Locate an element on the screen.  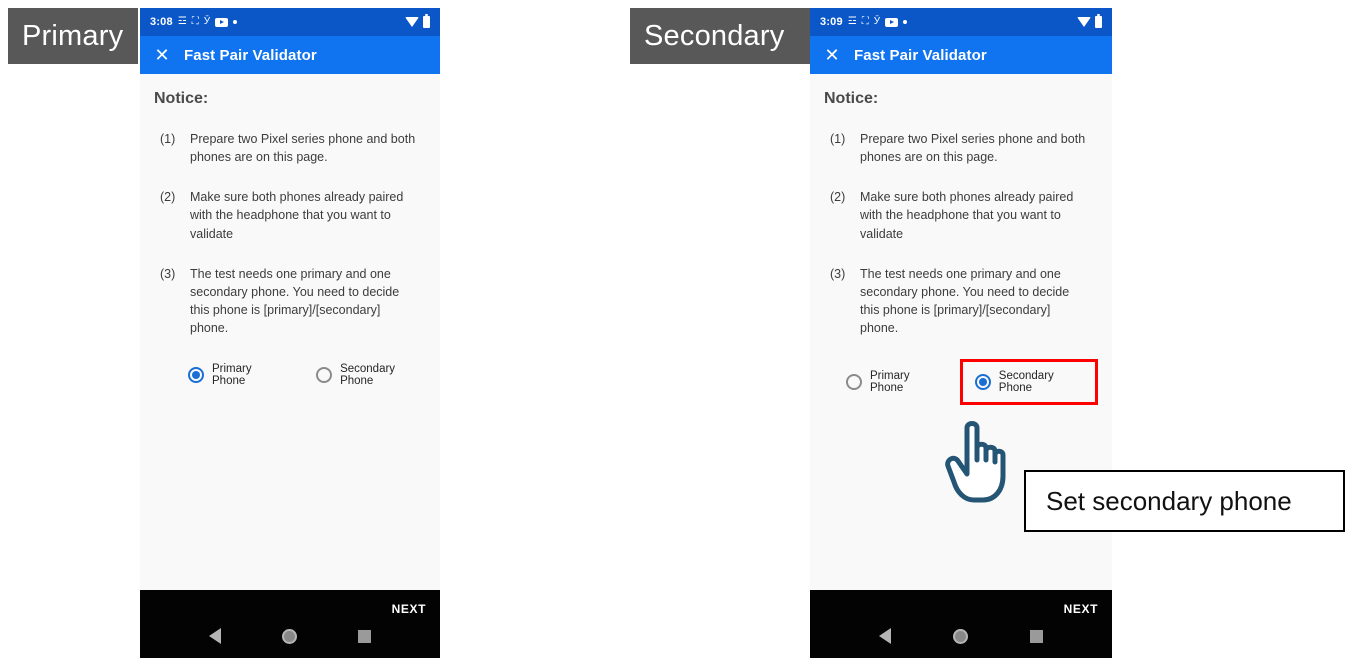
secondary-nav-bar: NEXT is located at coordinates (961, 624).